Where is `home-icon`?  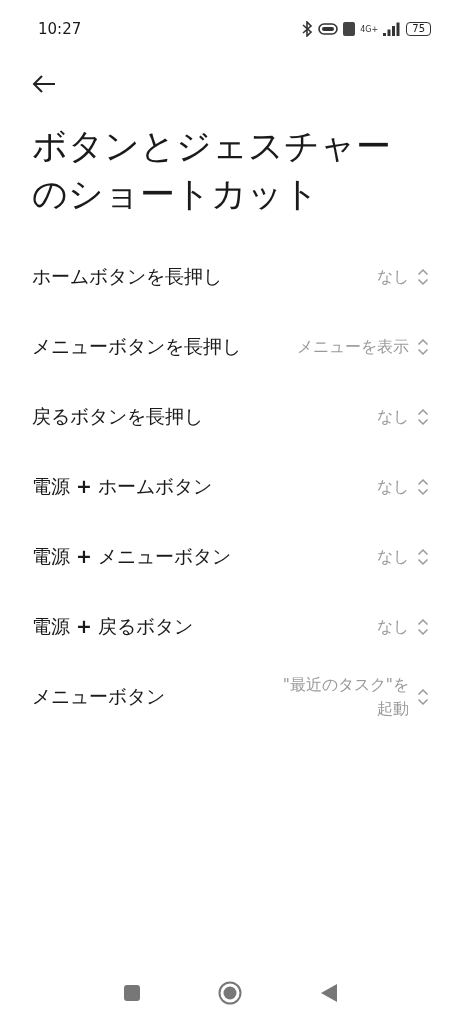
home-icon is located at coordinates (230, 993).